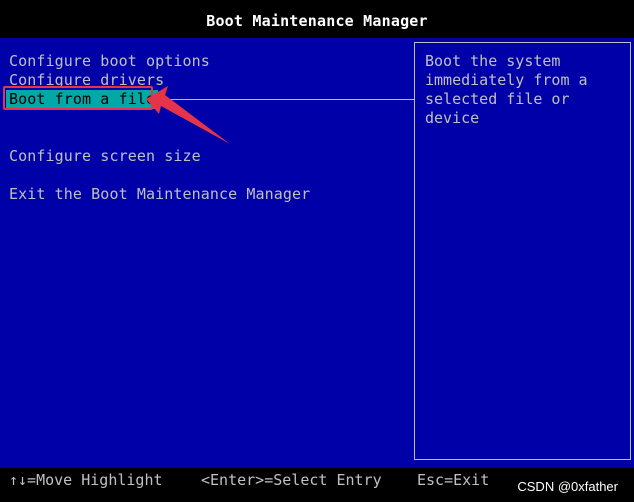  What do you see at coordinates (291, 480) in the screenshot?
I see `footer-select-hint: <Enter>=Select Entry` at bounding box center [291, 480].